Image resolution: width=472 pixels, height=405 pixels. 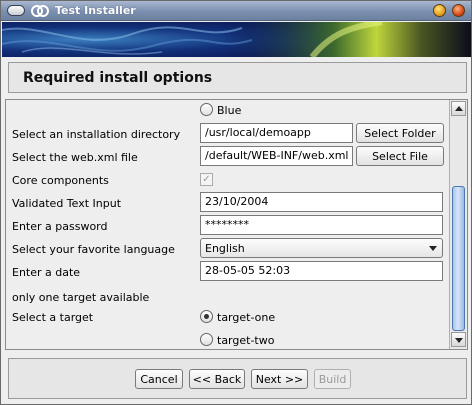 What do you see at coordinates (60, 180) in the screenshot?
I see `core-components-label: Core components` at bounding box center [60, 180].